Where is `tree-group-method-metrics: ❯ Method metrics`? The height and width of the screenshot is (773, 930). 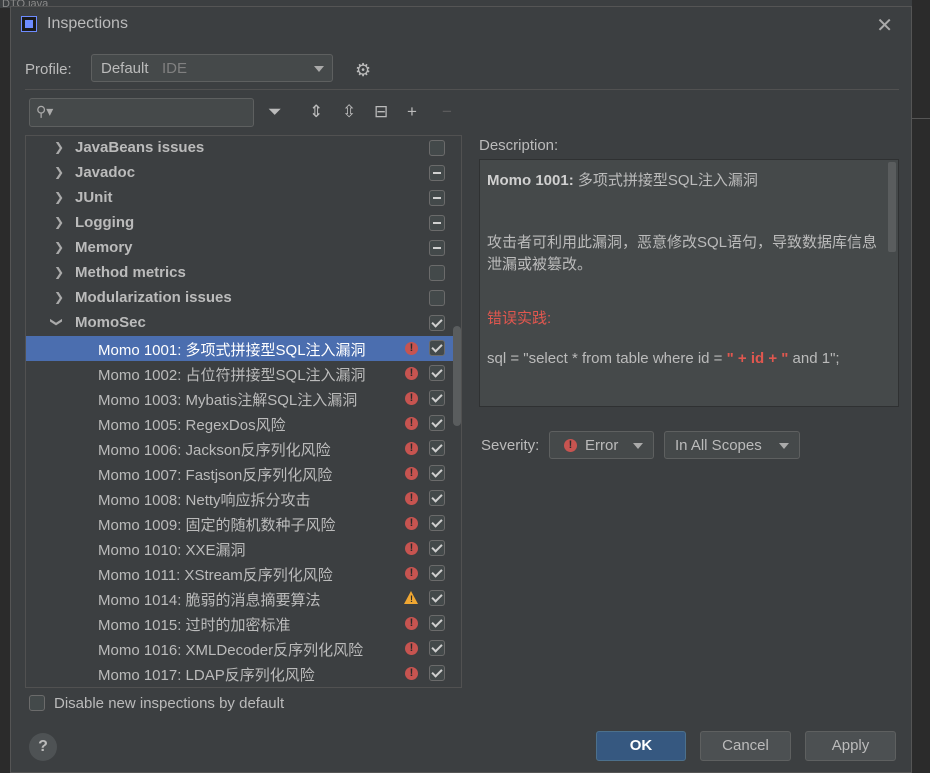
tree-group-method-metrics: ❯ Method metrics is located at coordinates (243, 273).